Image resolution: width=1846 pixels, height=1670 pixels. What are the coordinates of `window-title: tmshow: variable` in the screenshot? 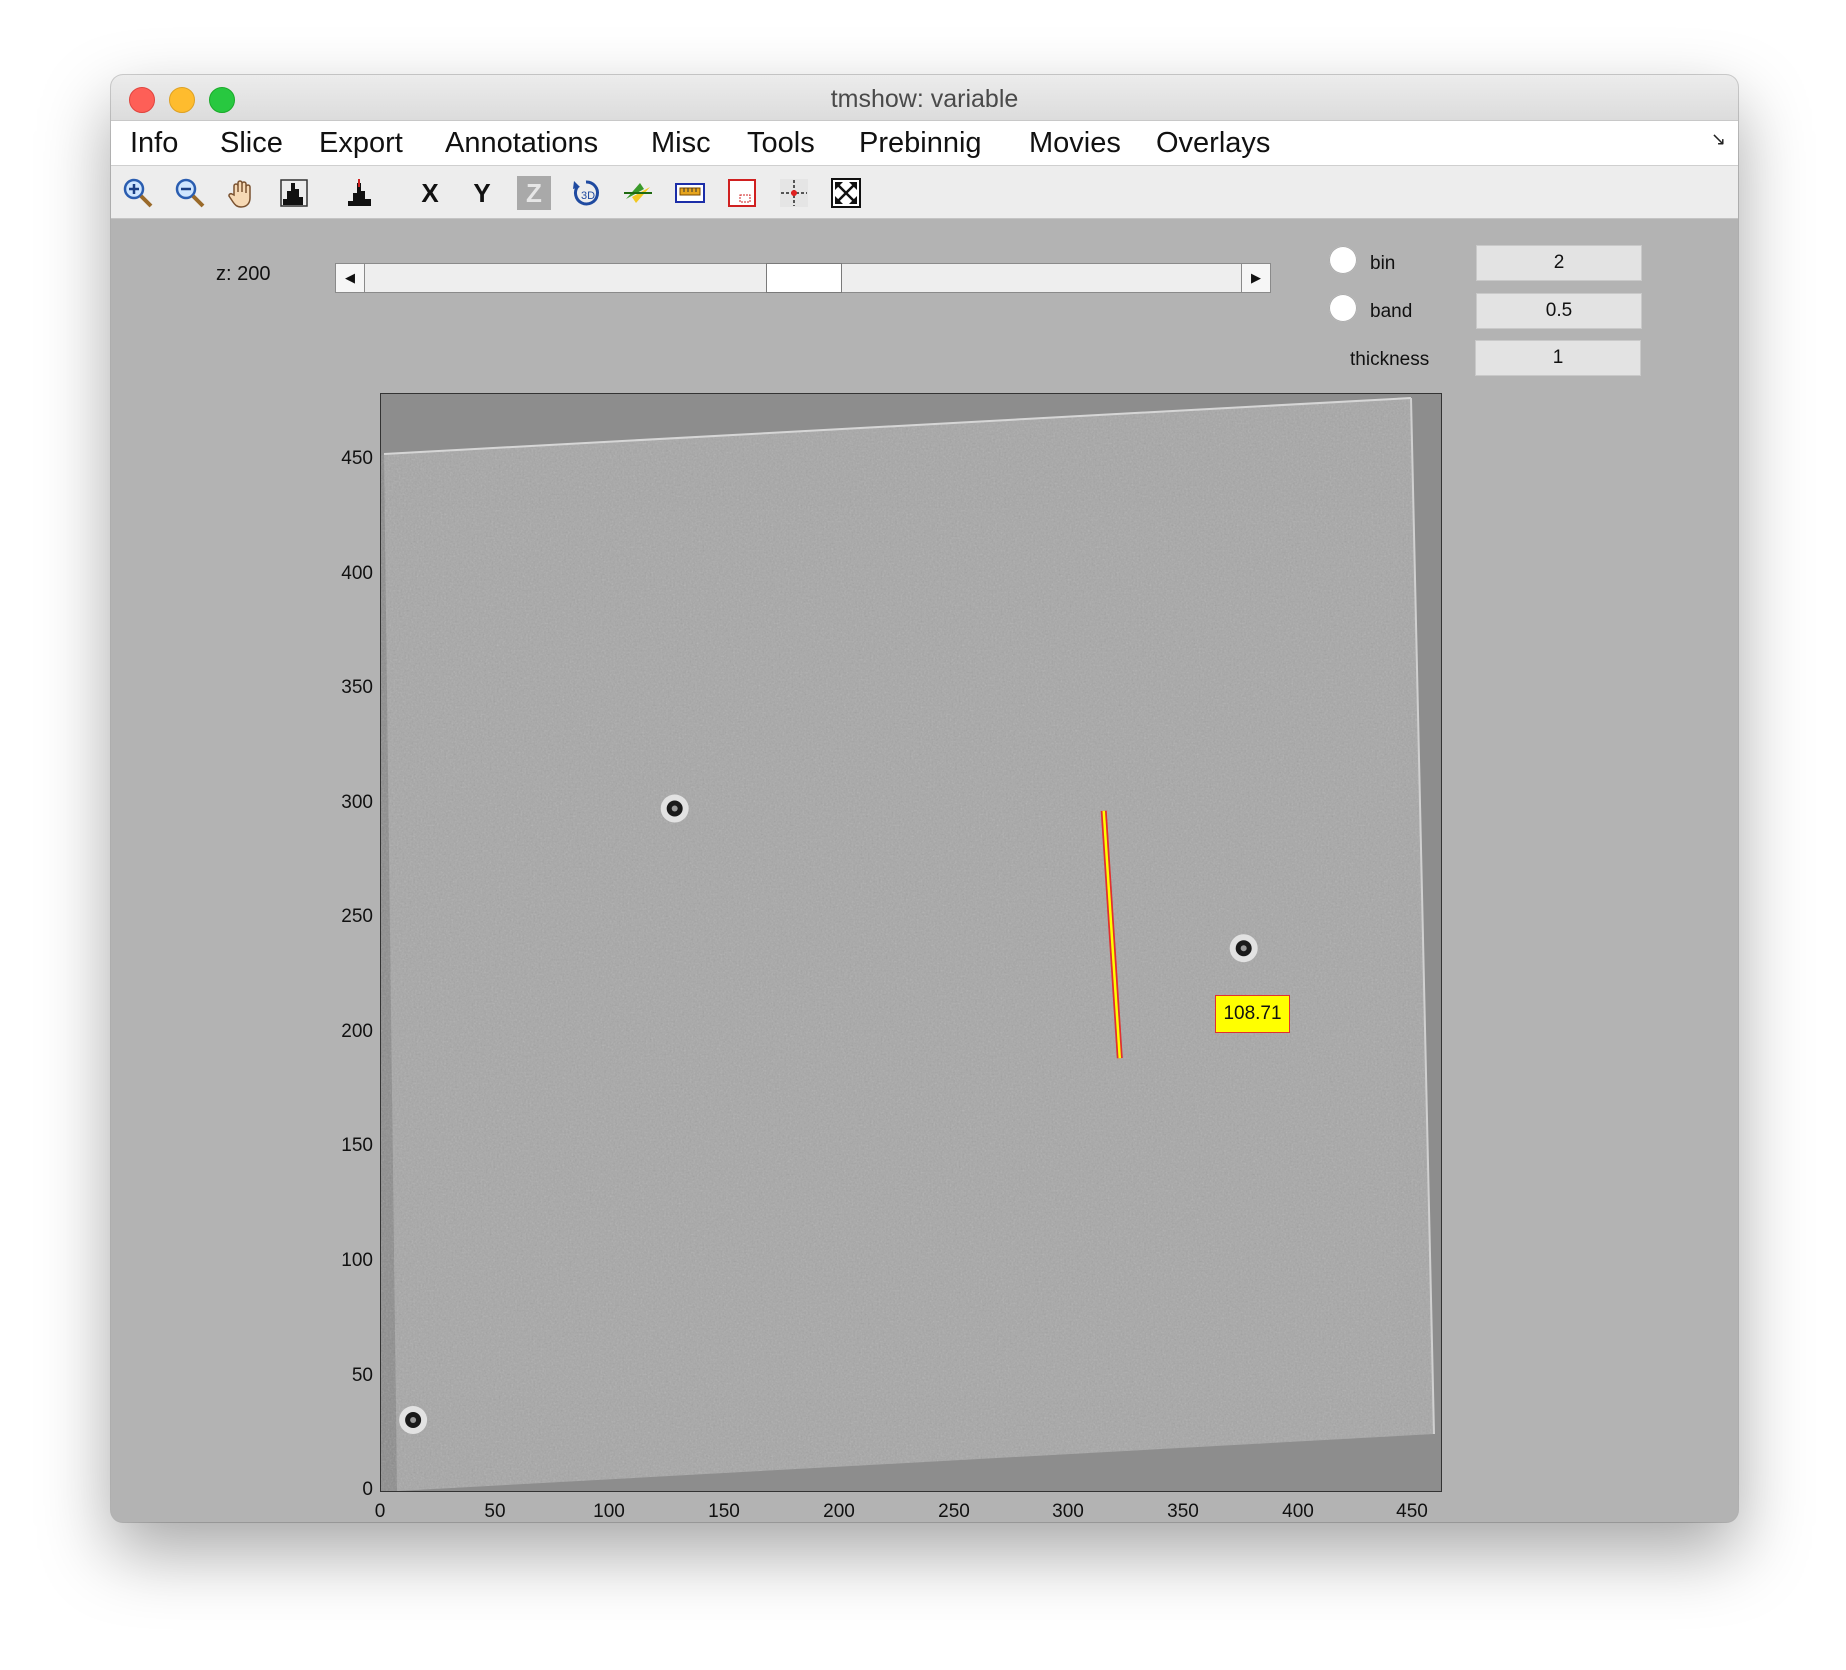 It's located at (924, 99).